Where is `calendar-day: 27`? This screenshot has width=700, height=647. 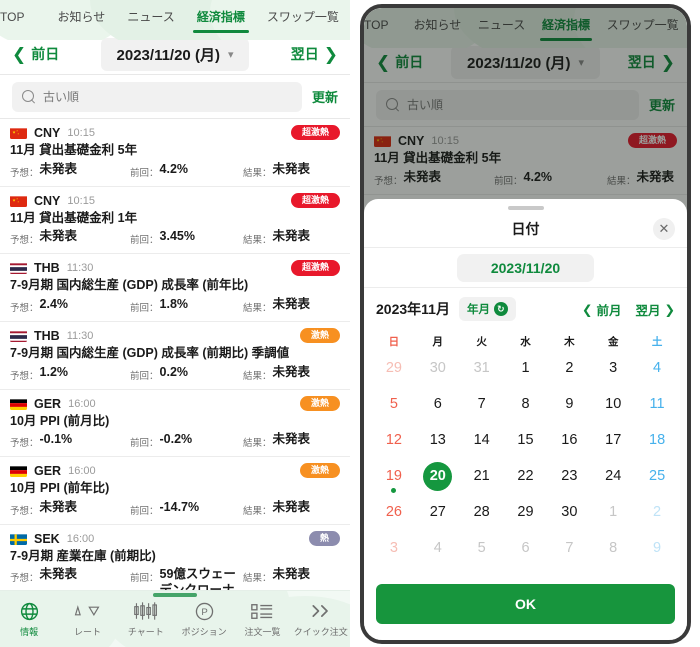 calendar-day: 27 is located at coordinates (438, 518).